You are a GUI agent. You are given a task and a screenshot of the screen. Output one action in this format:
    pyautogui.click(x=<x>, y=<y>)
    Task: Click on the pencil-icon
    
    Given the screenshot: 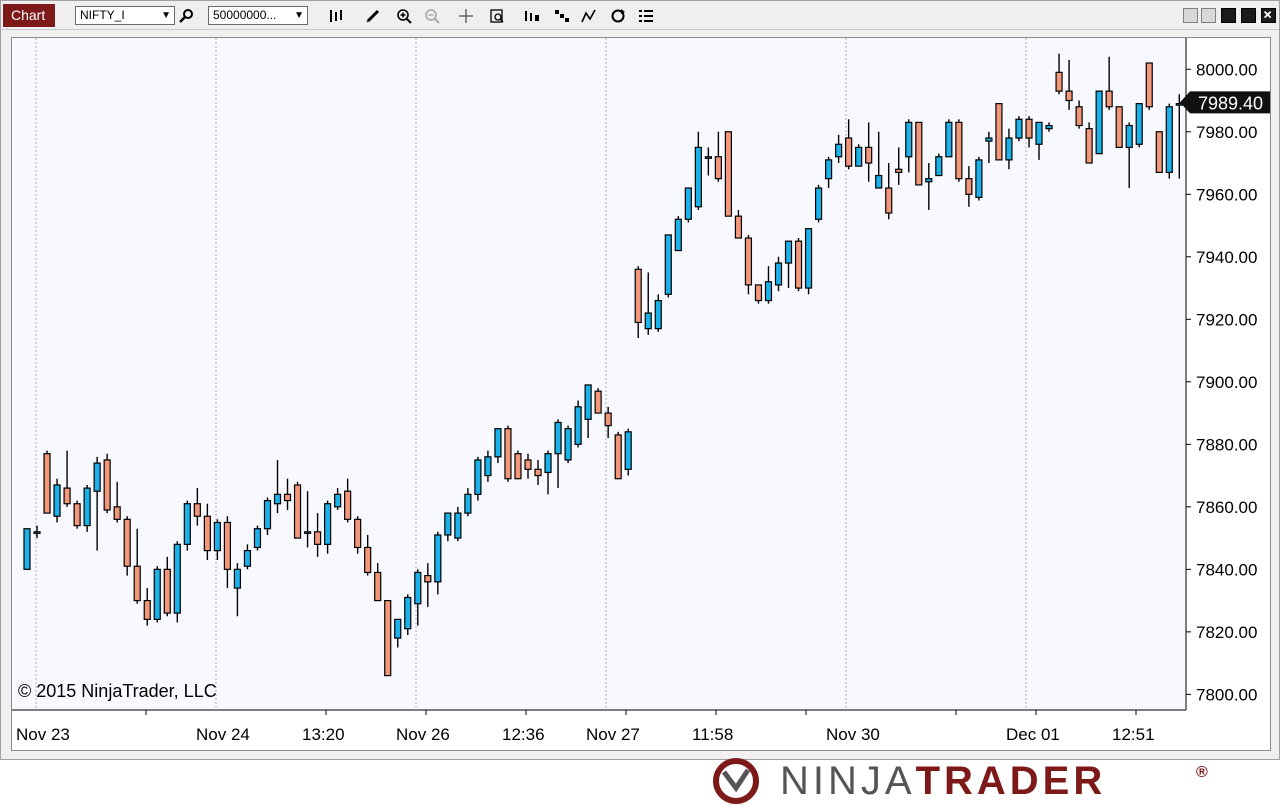 What is the action you would take?
    pyautogui.click(x=373, y=15)
    